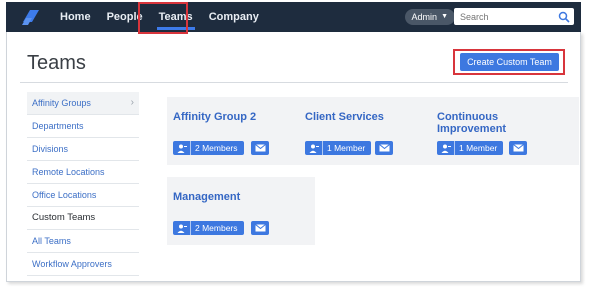  I want to click on sidebar-item-label: All Teams, so click(51, 241).